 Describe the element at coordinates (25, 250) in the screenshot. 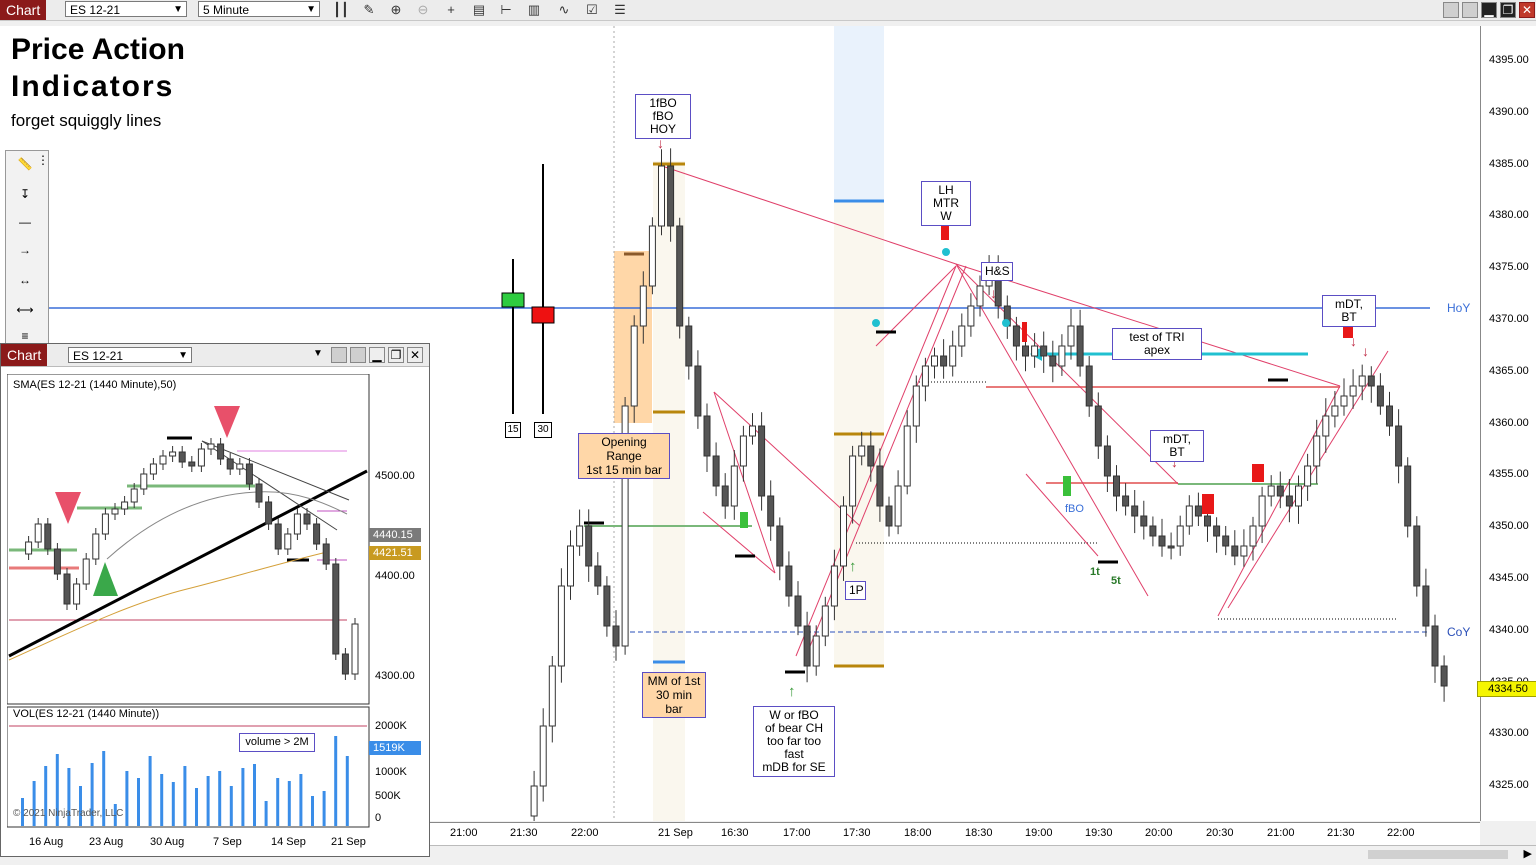

I see `ray-tool-icon: →` at that location.